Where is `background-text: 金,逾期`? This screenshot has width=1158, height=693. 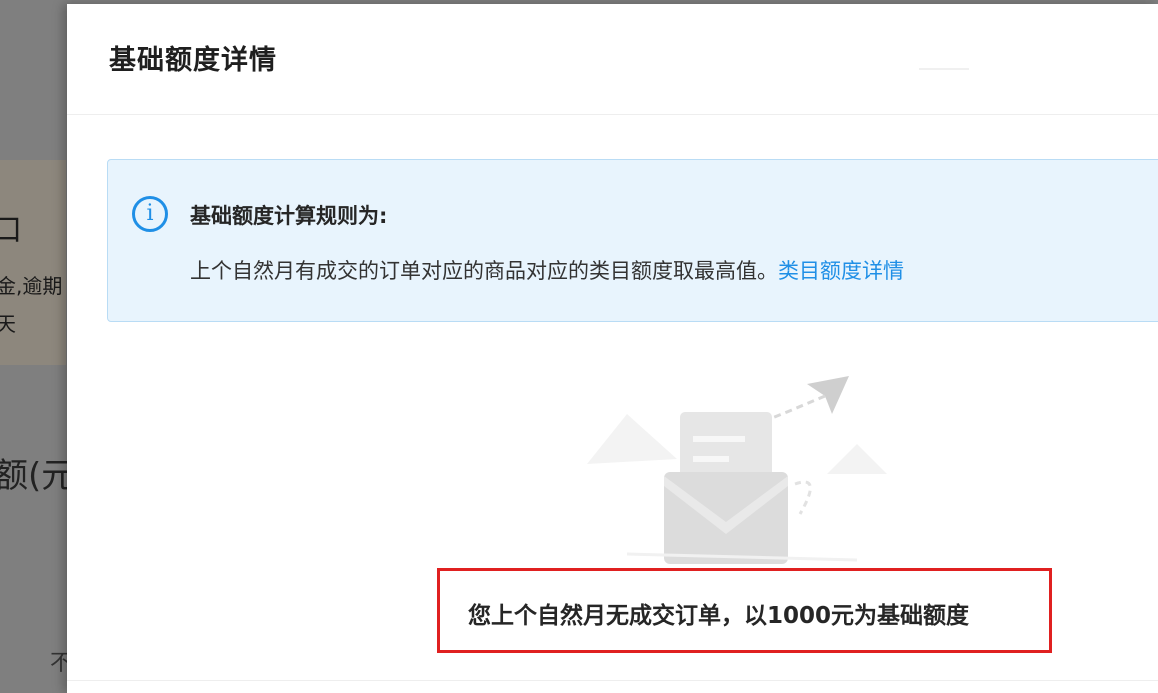 background-text: 金,逾期 is located at coordinates (31, 286).